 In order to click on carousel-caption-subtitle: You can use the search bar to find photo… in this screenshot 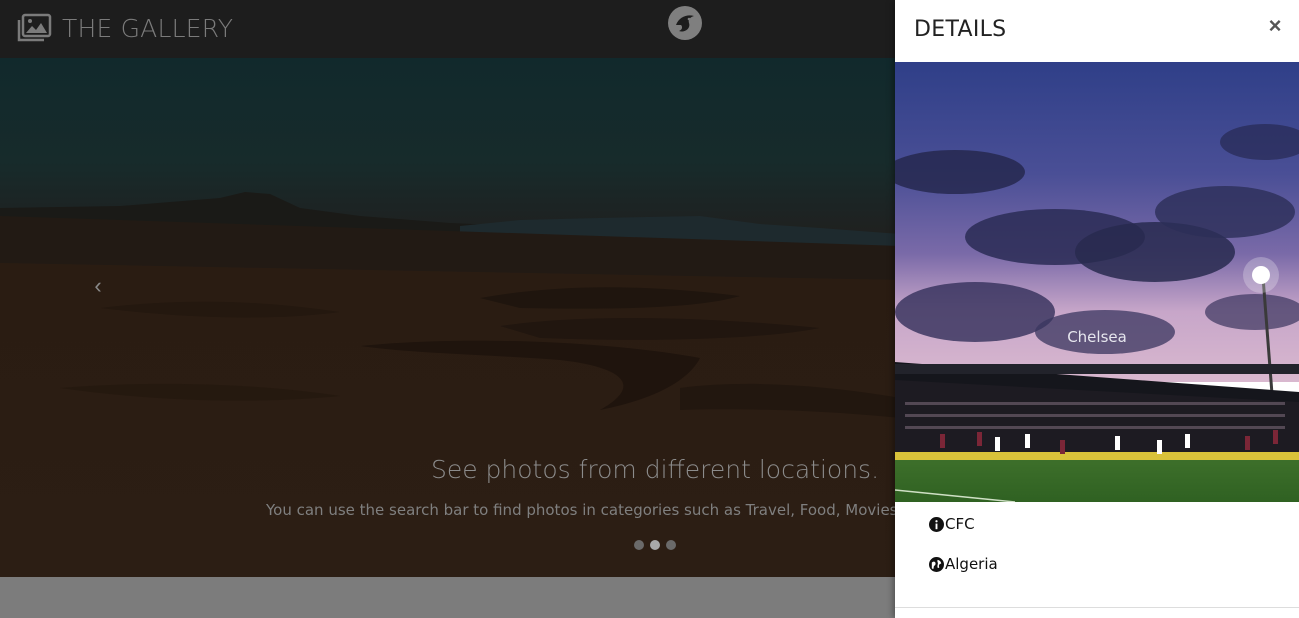, I will do `click(610, 510)`.